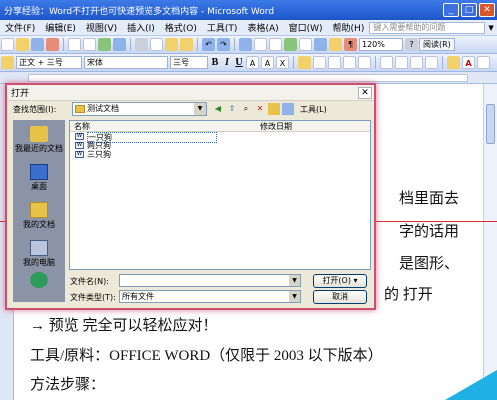 The width and height of the screenshot is (497, 400). What do you see at coordinates (483, 62) in the screenshot?
I see `phonetic-guide-icon` at bounding box center [483, 62].